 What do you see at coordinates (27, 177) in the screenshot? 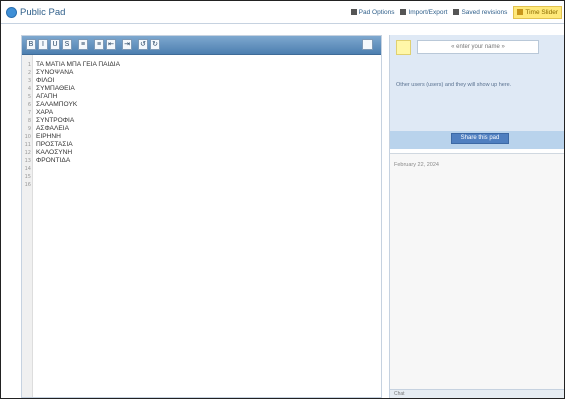
I see `line-number: 15` at bounding box center [27, 177].